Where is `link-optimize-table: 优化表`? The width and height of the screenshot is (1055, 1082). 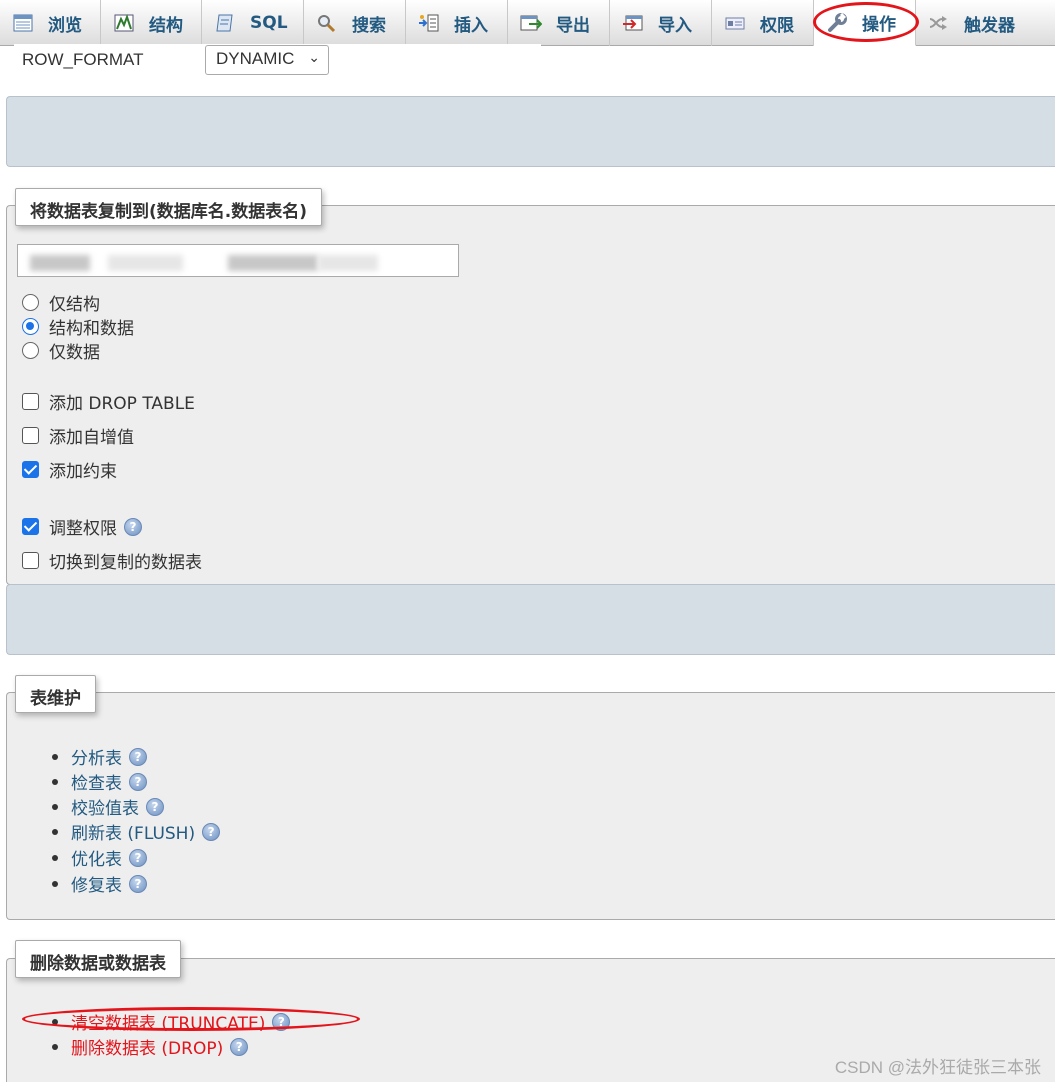 link-optimize-table: 优化表 is located at coordinates (96, 857).